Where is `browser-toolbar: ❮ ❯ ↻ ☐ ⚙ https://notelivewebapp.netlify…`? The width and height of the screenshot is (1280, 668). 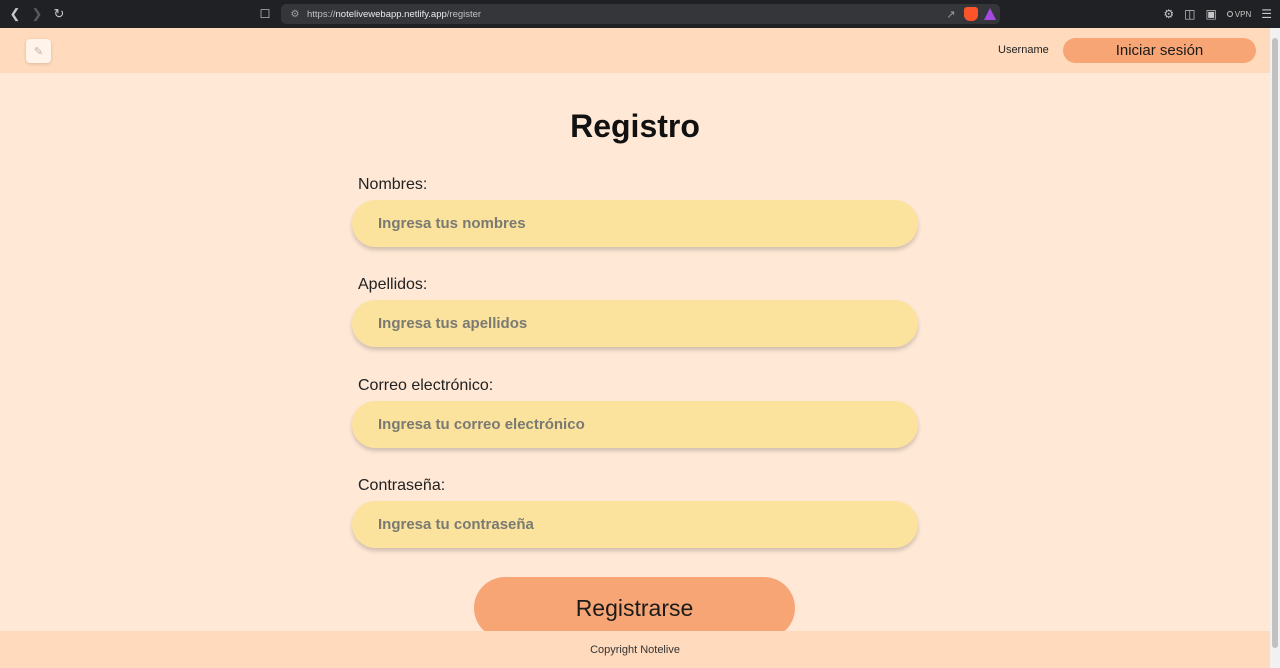
browser-toolbar: ❮ ❯ ↻ ☐ ⚙ https://notelivewebapp.netlify… is located at coordinates (640, 14).